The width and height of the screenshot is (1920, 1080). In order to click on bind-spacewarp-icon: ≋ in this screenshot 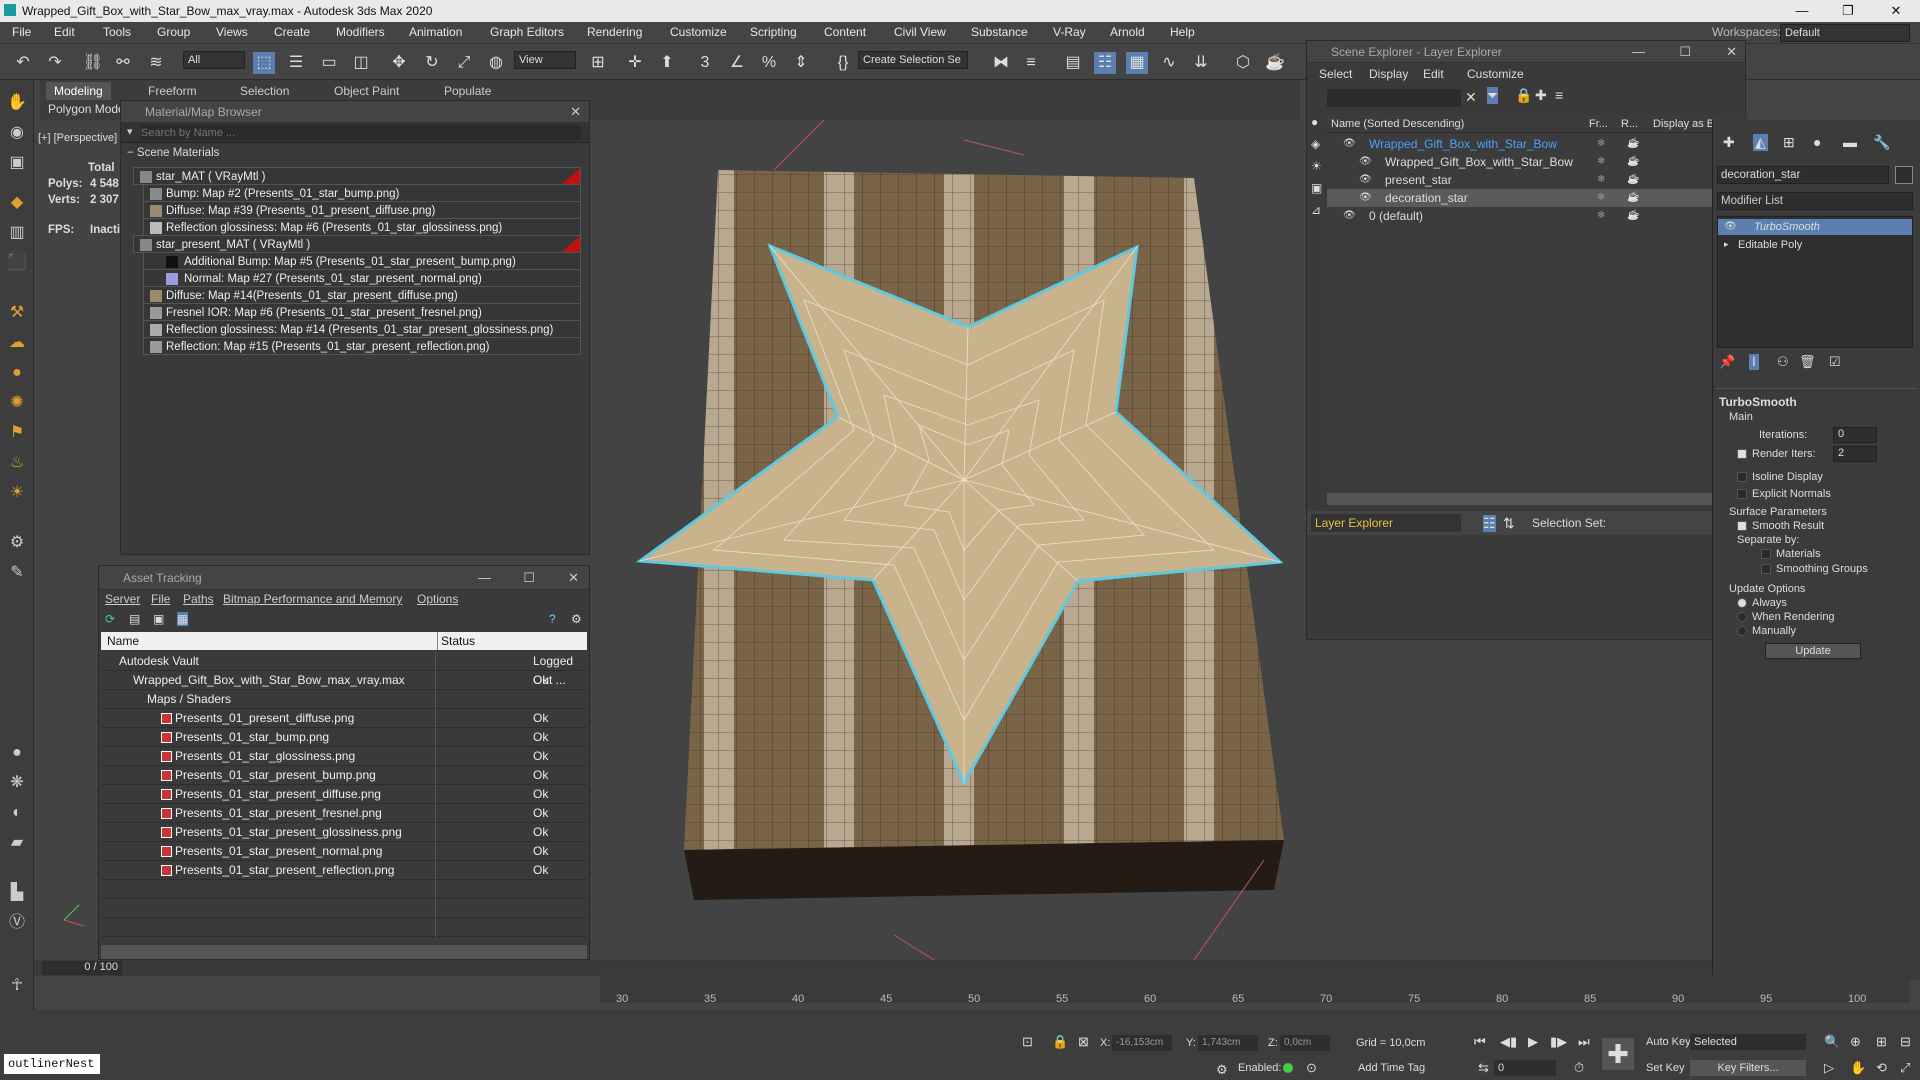, I will do `click(156, 63)`.